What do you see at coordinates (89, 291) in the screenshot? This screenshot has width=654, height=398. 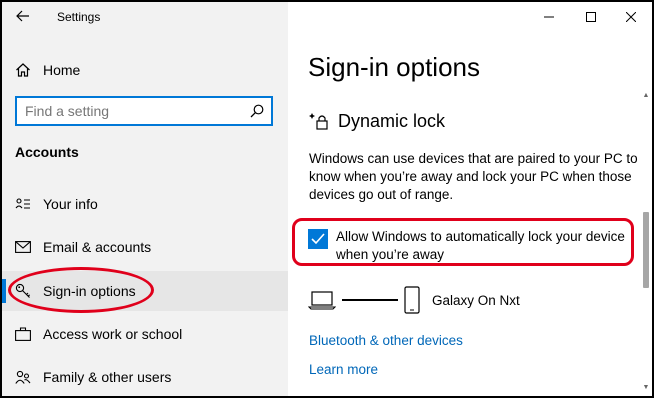 I see `sidebar-item-label: Sign-in options` at bounding box center [89, 291].